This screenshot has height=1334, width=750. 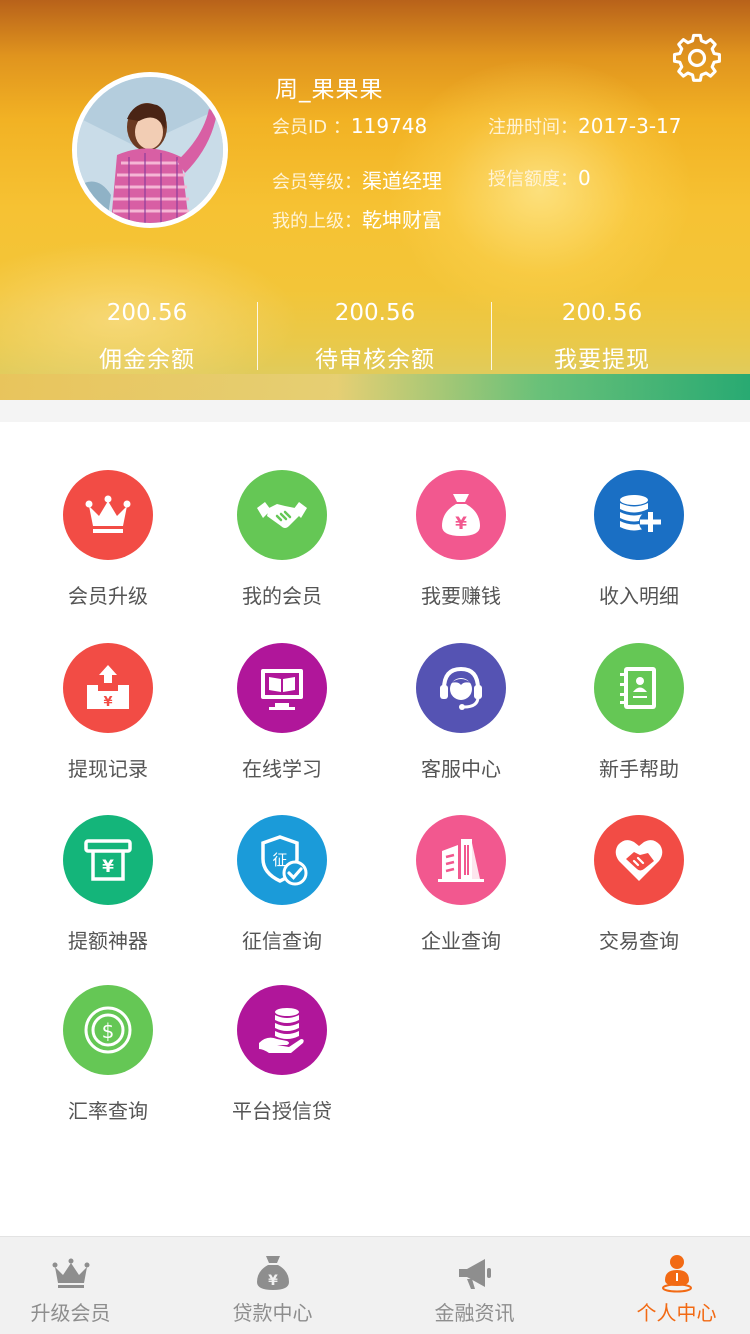 I want to click on menu-item-earn-money: ¥ 我要赚钱, so click(x=461, y=550).